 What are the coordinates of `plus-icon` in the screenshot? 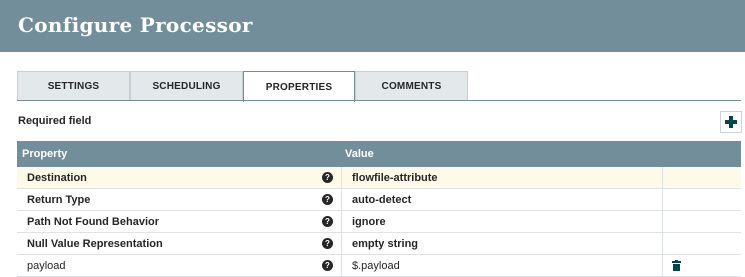 It's located at (731, 122).